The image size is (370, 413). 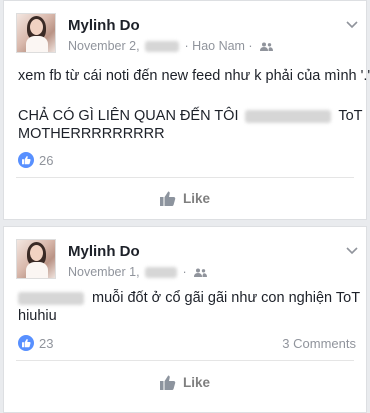 What do you see at coordinates (104, 46) in the screenshot?
I see `post-date: November 2,` at bounding box center [104, 46].